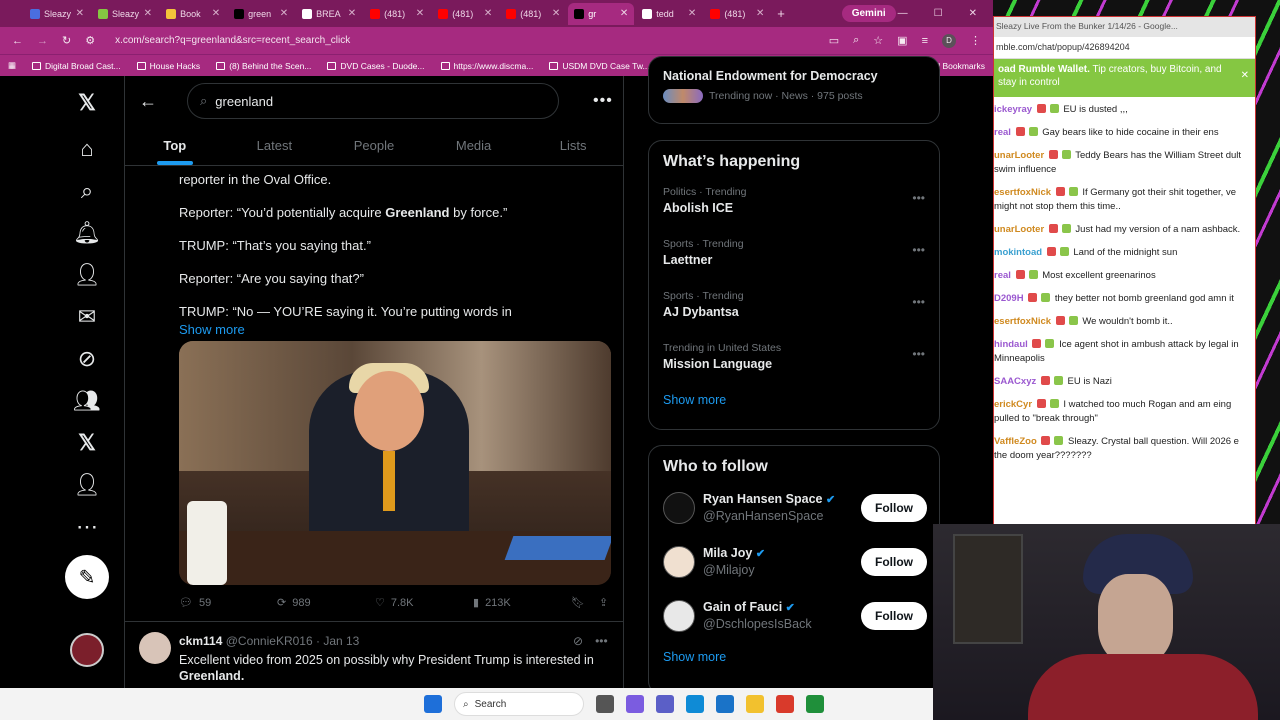  What do you see at coordinates (337, 641) in the screenshot?
I see `reply-date: · Jan 13` at bounding box center [337, 641].